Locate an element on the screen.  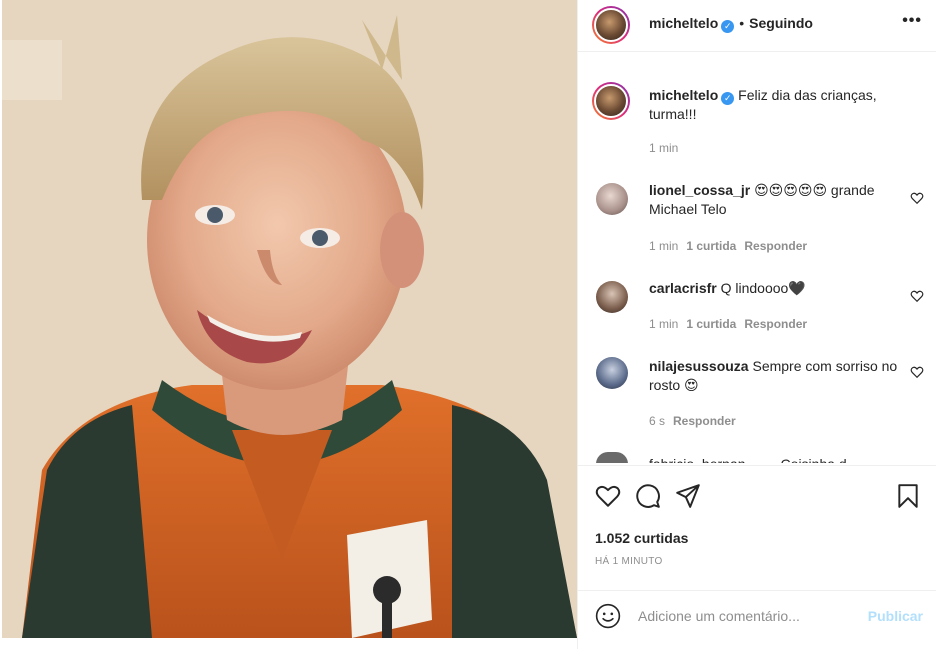
comment-meta: 6 s Responder is located at coordinates (692, 421).